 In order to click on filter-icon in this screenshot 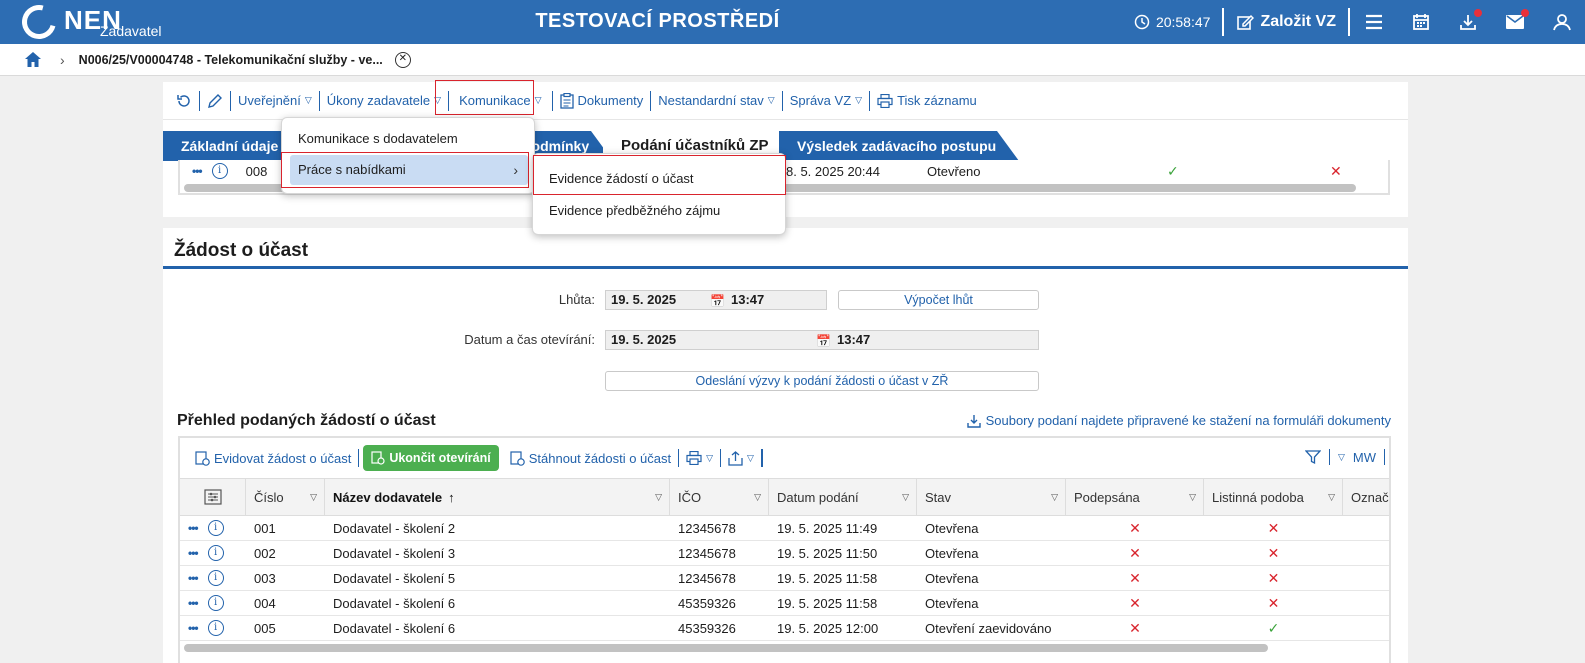, I will do `click(1312, 457)`.